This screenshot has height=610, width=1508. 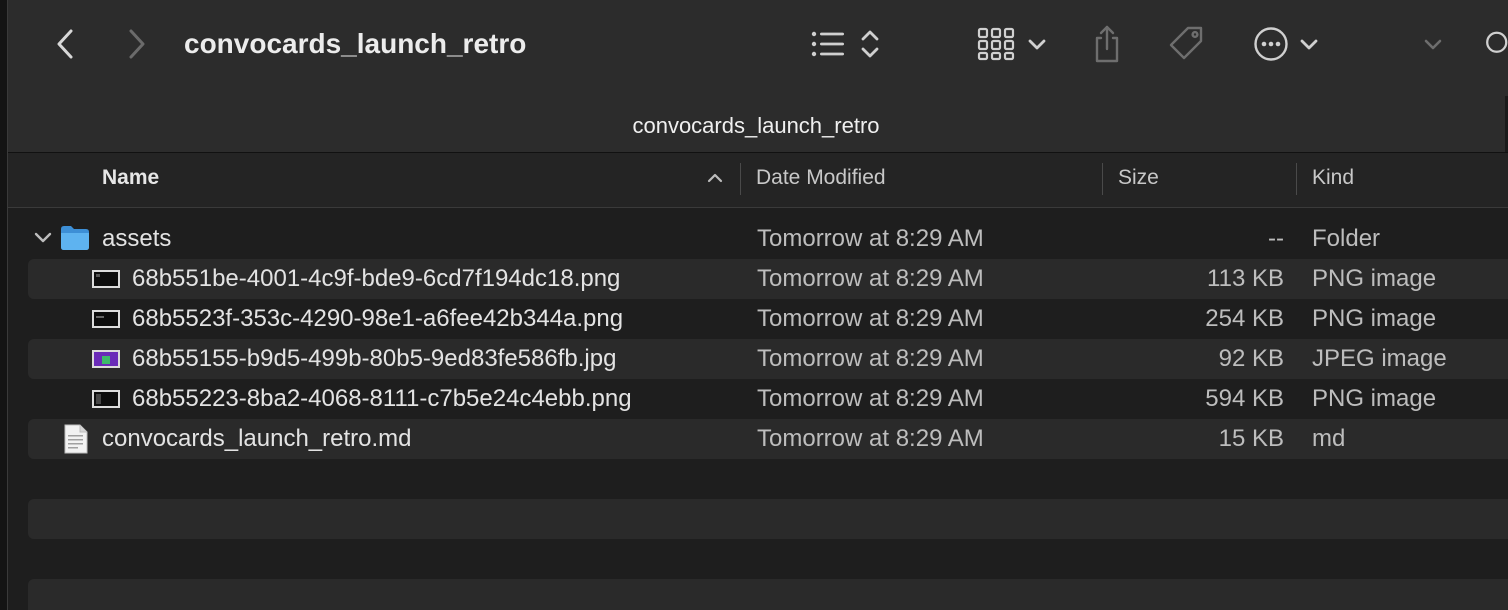 I want to click on folder-icon, so click(x=75, y=240).